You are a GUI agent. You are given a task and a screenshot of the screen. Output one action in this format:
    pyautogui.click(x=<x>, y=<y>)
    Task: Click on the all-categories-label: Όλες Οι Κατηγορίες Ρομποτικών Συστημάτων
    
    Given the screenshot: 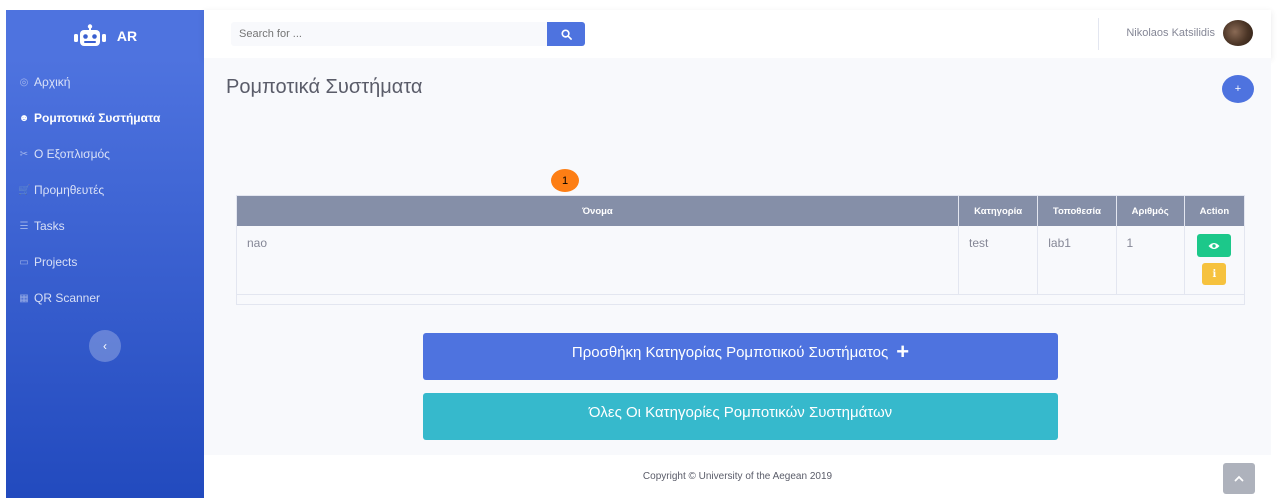 What is the action you would take?
    pyautogui.click(x=740, y=412)
    